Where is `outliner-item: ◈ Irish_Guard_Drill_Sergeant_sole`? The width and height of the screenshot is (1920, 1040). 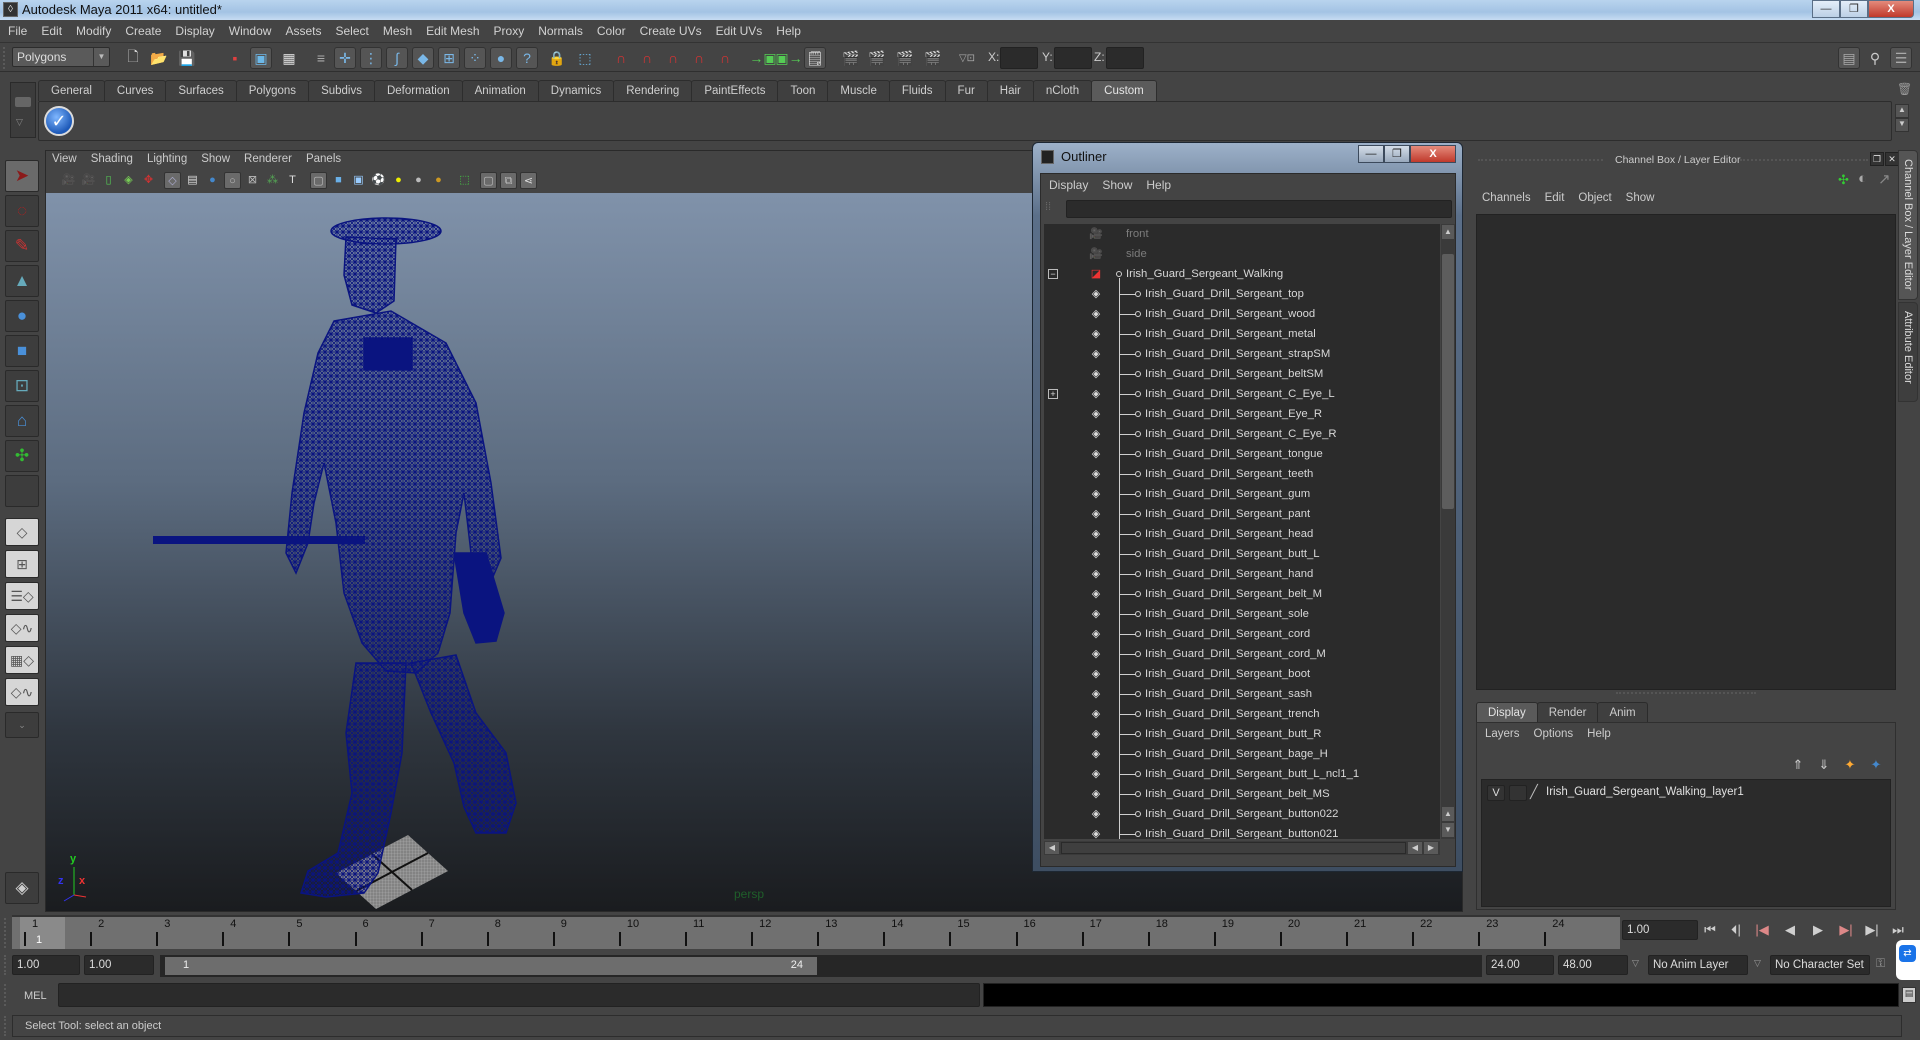 outliner-item: ◈ Irish_Guard_Drill_Sergeant_sole is located at coordinates (1242, 614).